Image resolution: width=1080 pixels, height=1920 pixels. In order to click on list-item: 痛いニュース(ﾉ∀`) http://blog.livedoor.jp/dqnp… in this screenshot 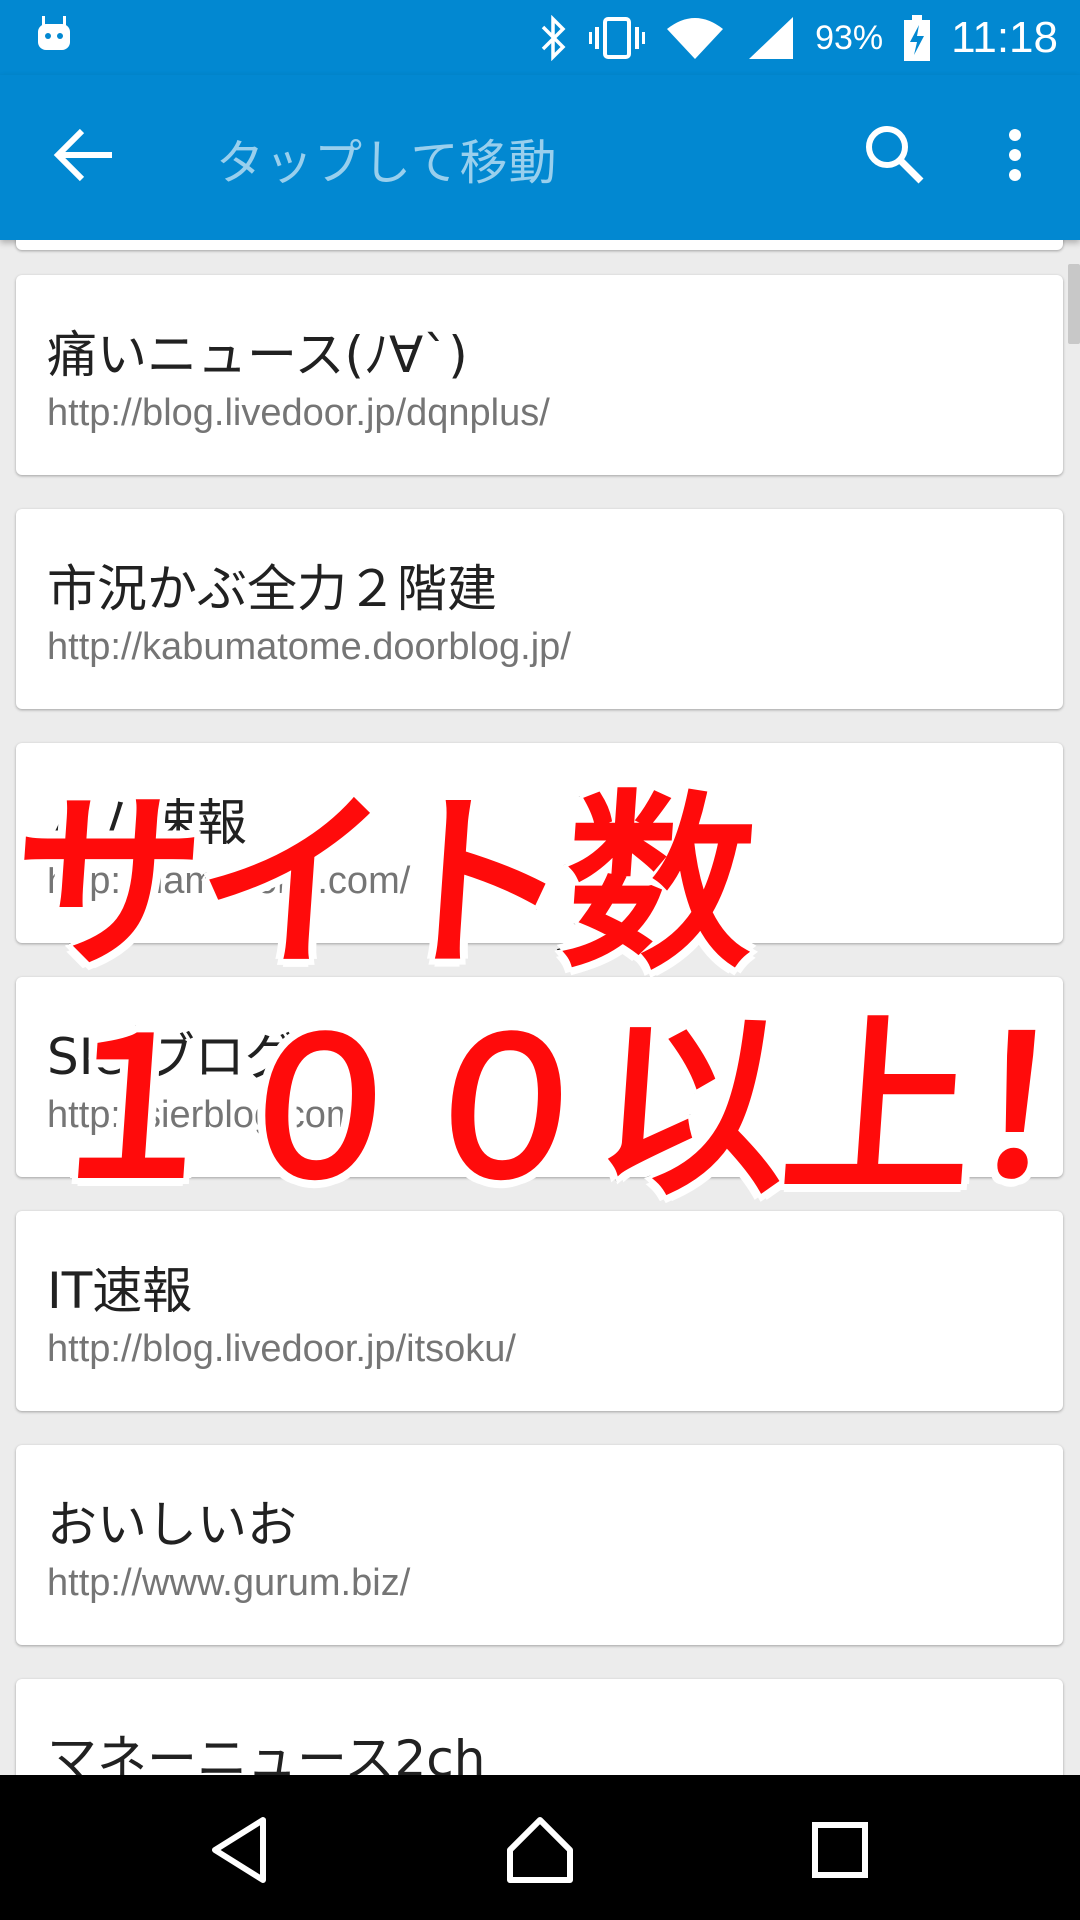, I will do `click(539, 375)`.